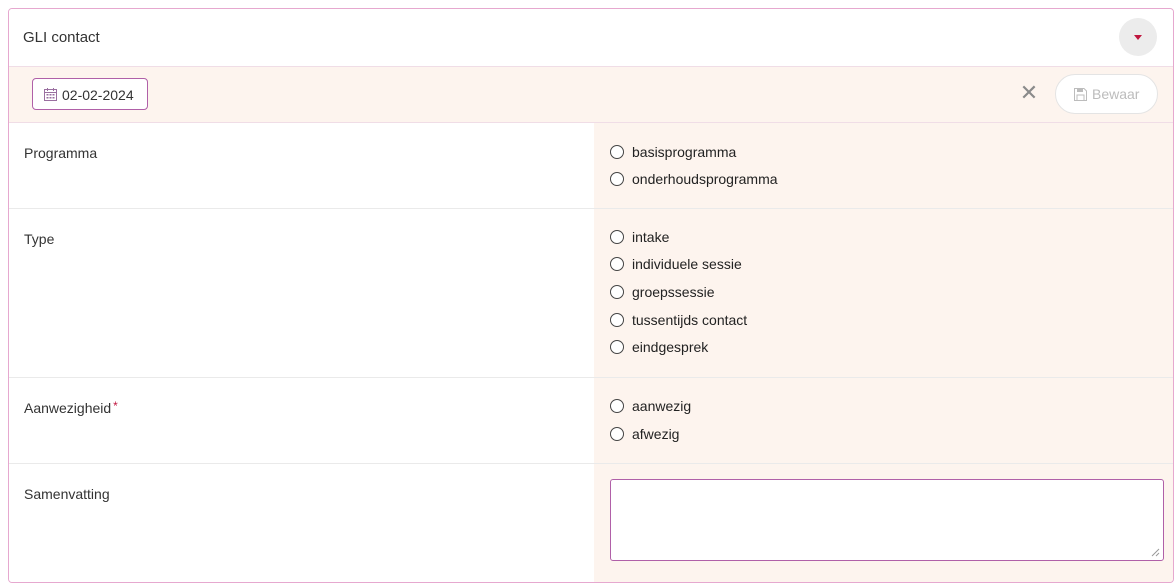 Image resolution: width=1175 pixels, height=583 pixels. I want to click on aanwezigheid-row: Aanwezigheid * aanwezig afwezig, so click(591, 421).